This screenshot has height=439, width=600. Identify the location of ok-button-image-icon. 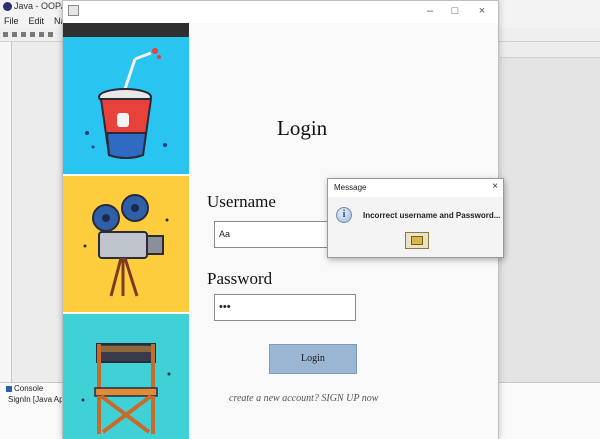
(417, 240).